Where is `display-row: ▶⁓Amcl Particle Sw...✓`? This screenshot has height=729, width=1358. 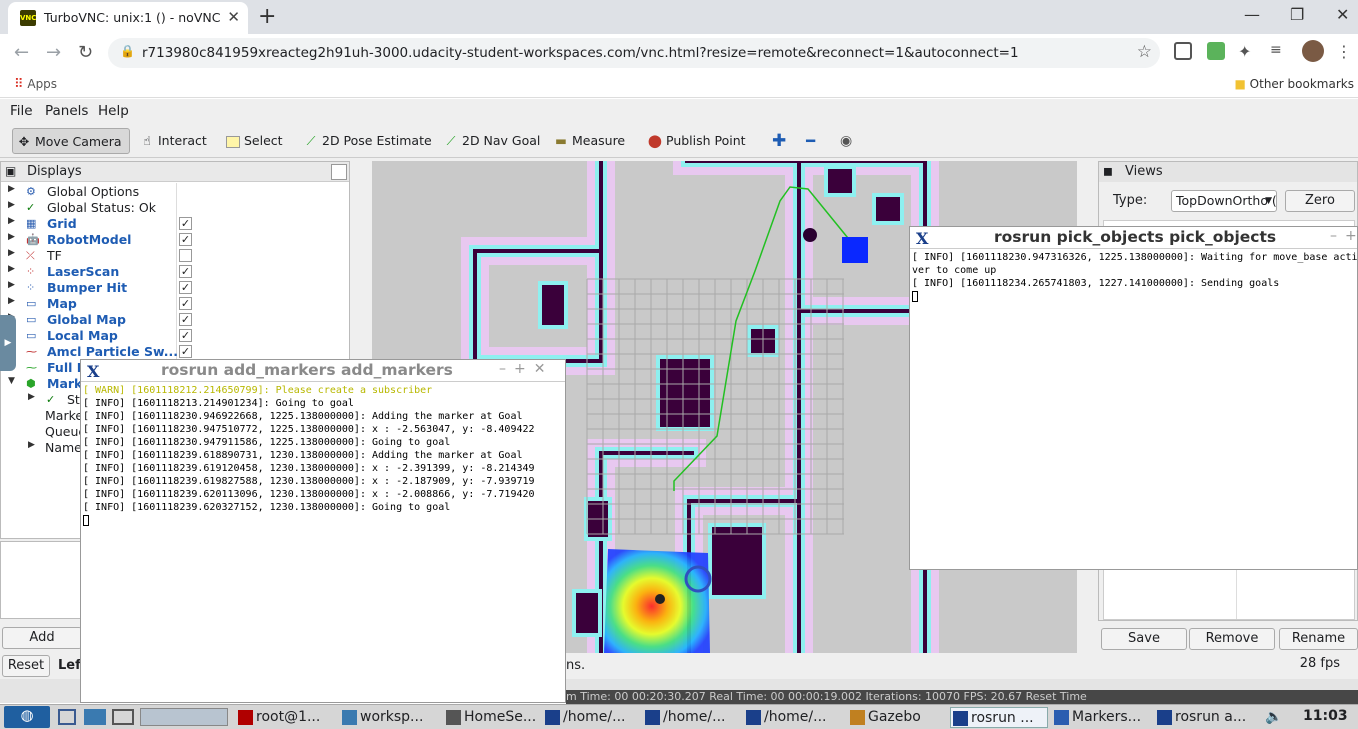
display-row: ▶⁓Amcl Particle Sw...✓ is located at coordinates (175, 352).